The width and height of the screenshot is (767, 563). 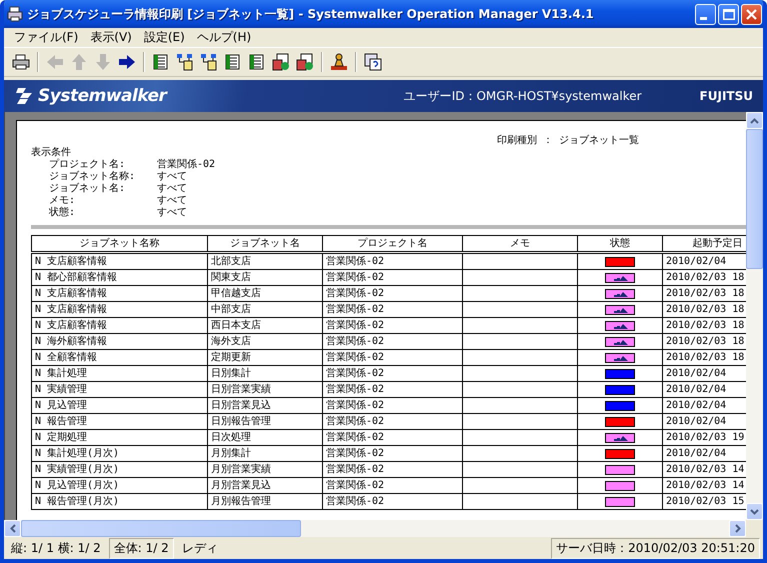 I want to click on column-header: 状態, so click(x=620, y=244).